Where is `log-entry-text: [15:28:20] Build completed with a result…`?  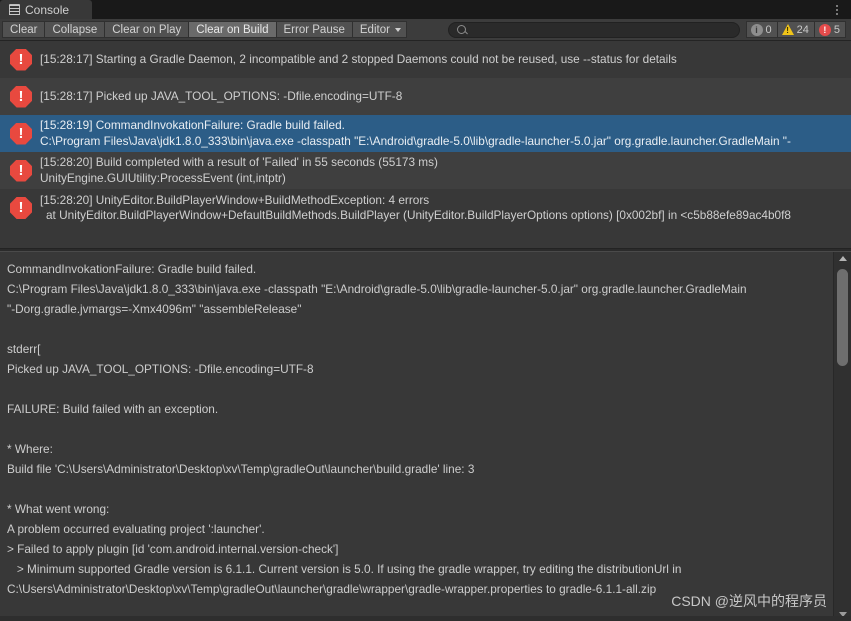
log-entry-text: [15:28:20] Build completed with a result… is located at coordinates (442, 170).